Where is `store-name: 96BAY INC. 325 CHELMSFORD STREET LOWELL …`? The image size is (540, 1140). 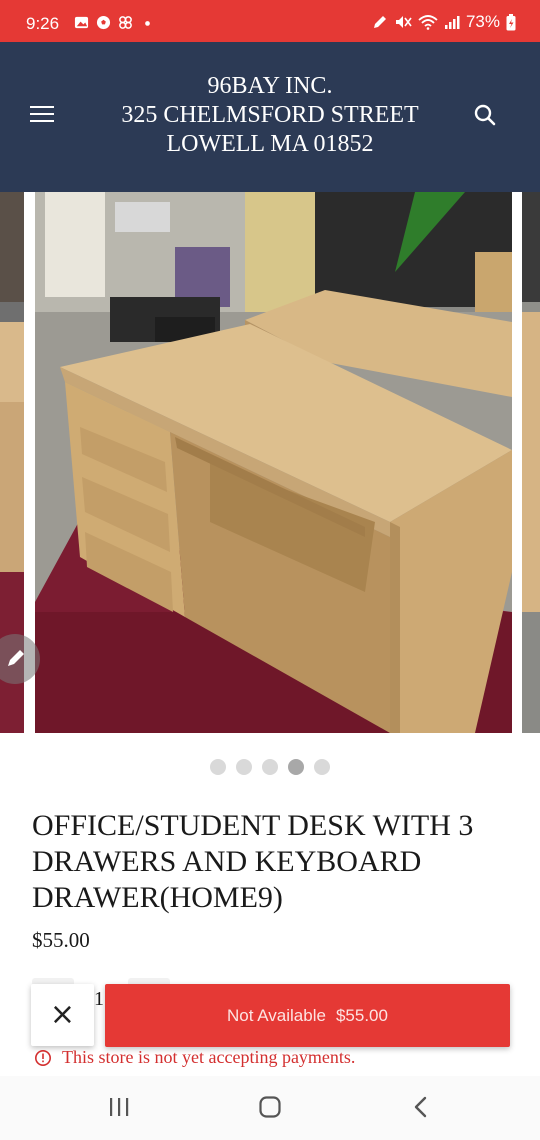
store-name: 96BAY INC. 325 CHELMSFORD STREET LOWELL … is located at coordinates (270, 115).